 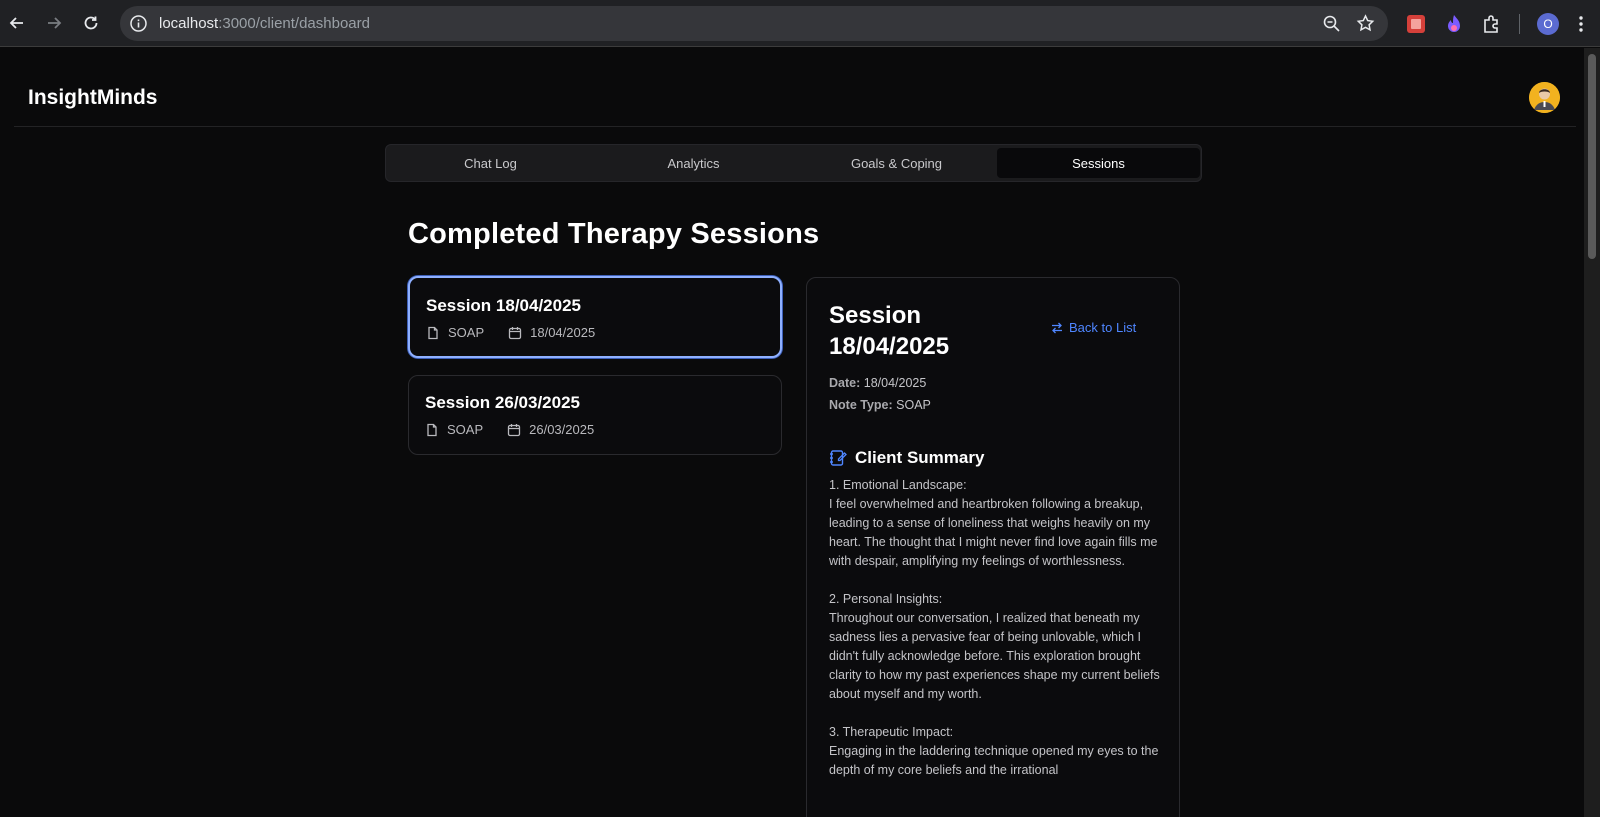 What do you see at coordinates (1454, 24) in the screenshot?
I see `extension-flame-icon` at bounding box center [1454, 24].